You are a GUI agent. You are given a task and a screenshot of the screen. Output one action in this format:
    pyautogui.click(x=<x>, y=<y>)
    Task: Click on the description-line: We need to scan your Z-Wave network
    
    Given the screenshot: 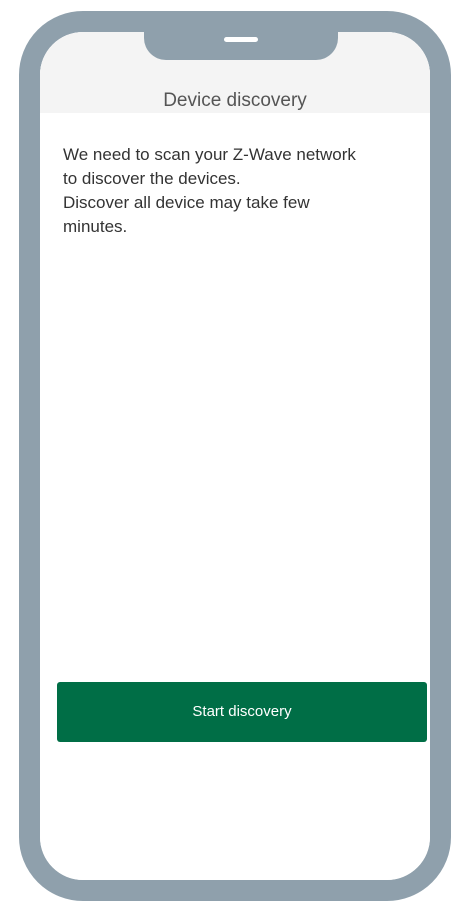 What is the action you would take?
    pyautogui.click(x=209, y=154)
    